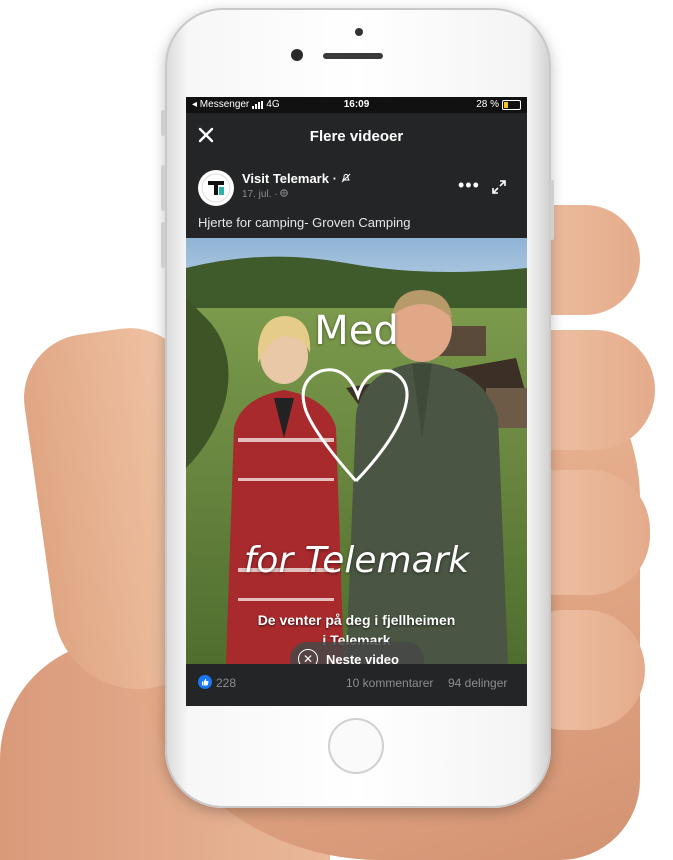  I want to click on page-title: Flere videoer, so click(356, 136).